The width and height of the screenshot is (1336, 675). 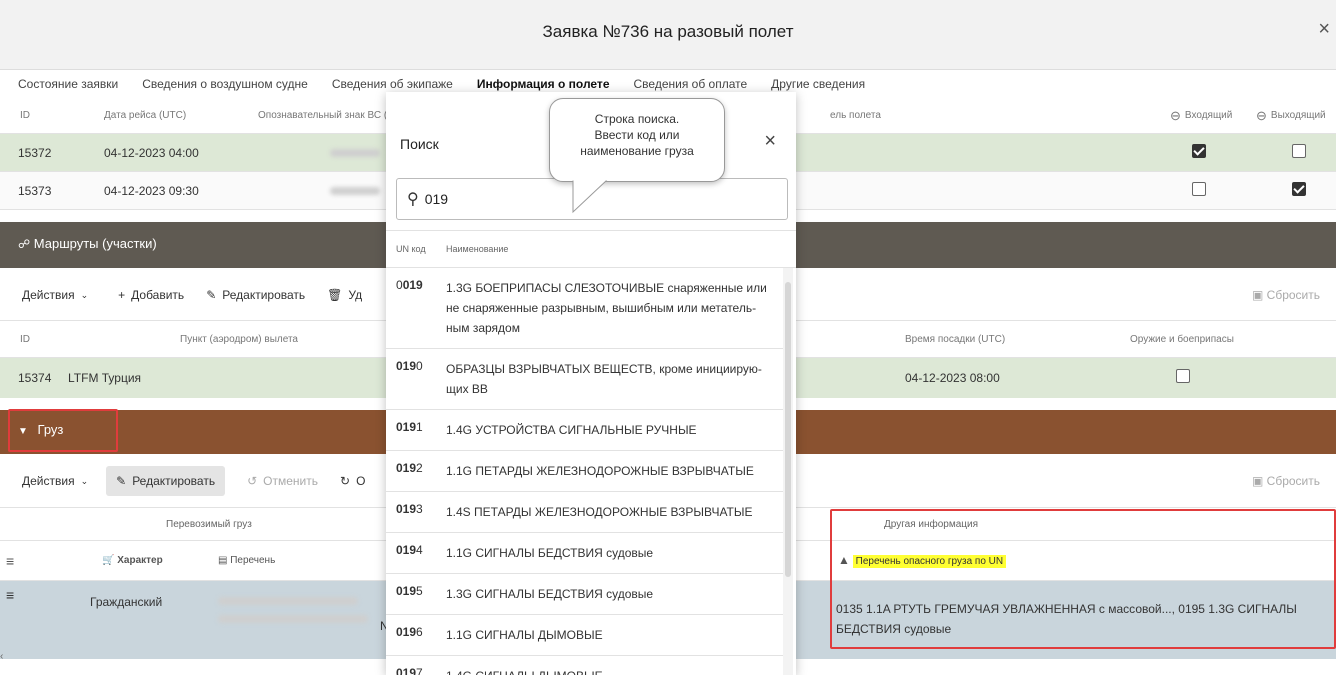 I want to click on window-title: Заявка №736 на разовый полет, so click(x=668, y=31).